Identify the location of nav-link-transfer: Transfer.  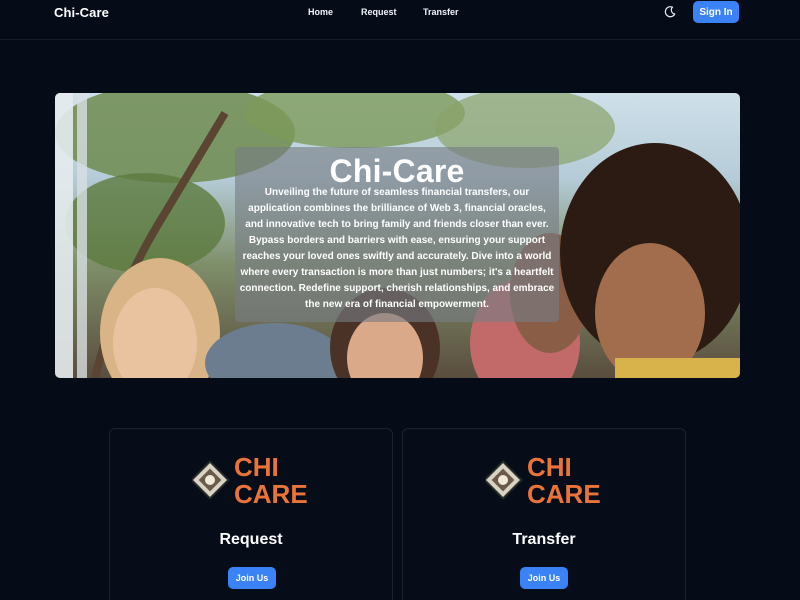
(441, 12).